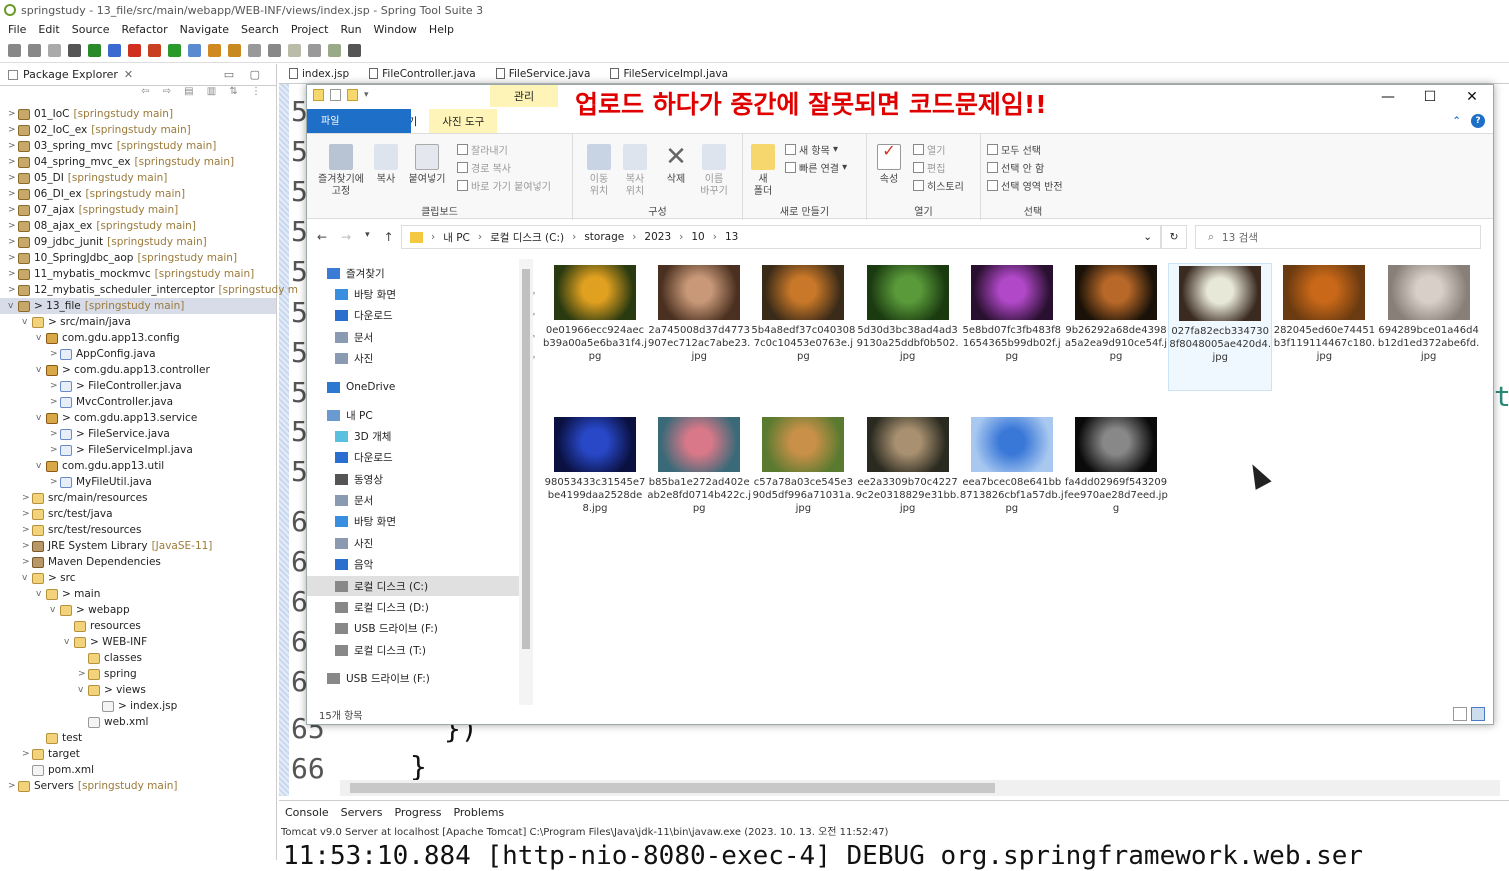 This screenshot has height=871, width=1509. What do you see at coordinates (1147, 237) in the screenshot?
I see `breadcrumb-dropdown-icon: ⌄` at bounding box center [1147, 237].